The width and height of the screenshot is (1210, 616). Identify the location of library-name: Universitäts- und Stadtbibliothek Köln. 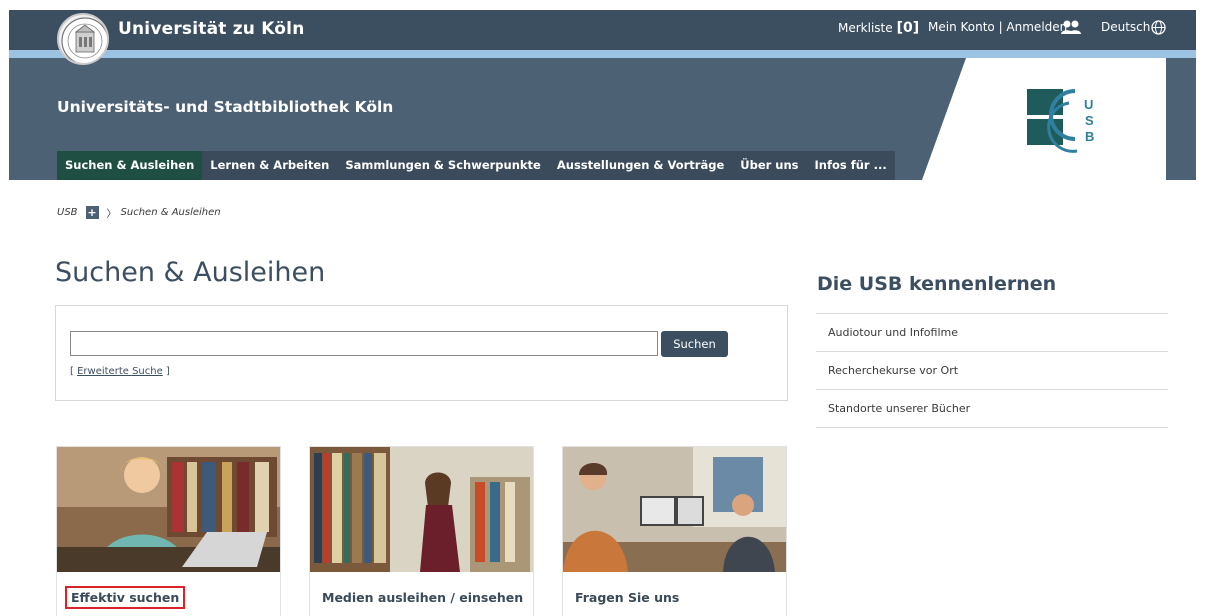
(225, 107).